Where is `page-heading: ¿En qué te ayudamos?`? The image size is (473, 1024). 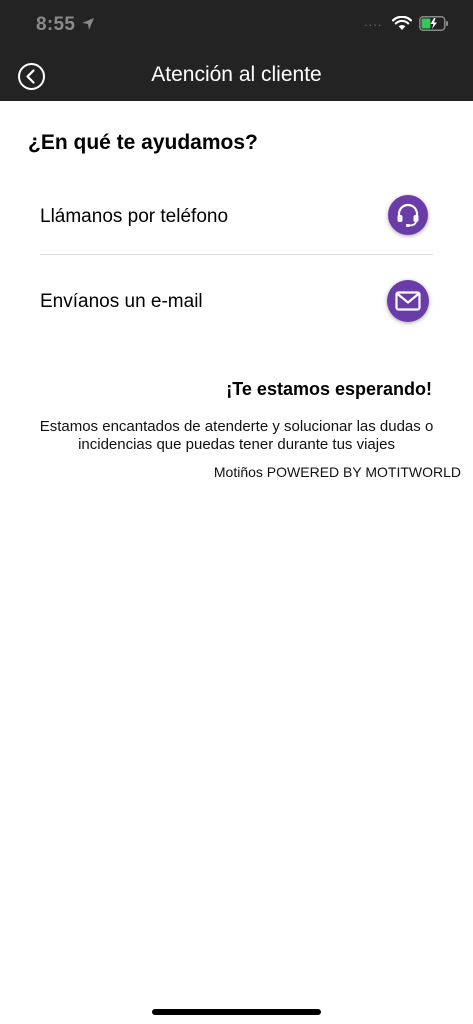 page-heading: ¿En qué te ayudamos? is located at coordinates (143, 142).